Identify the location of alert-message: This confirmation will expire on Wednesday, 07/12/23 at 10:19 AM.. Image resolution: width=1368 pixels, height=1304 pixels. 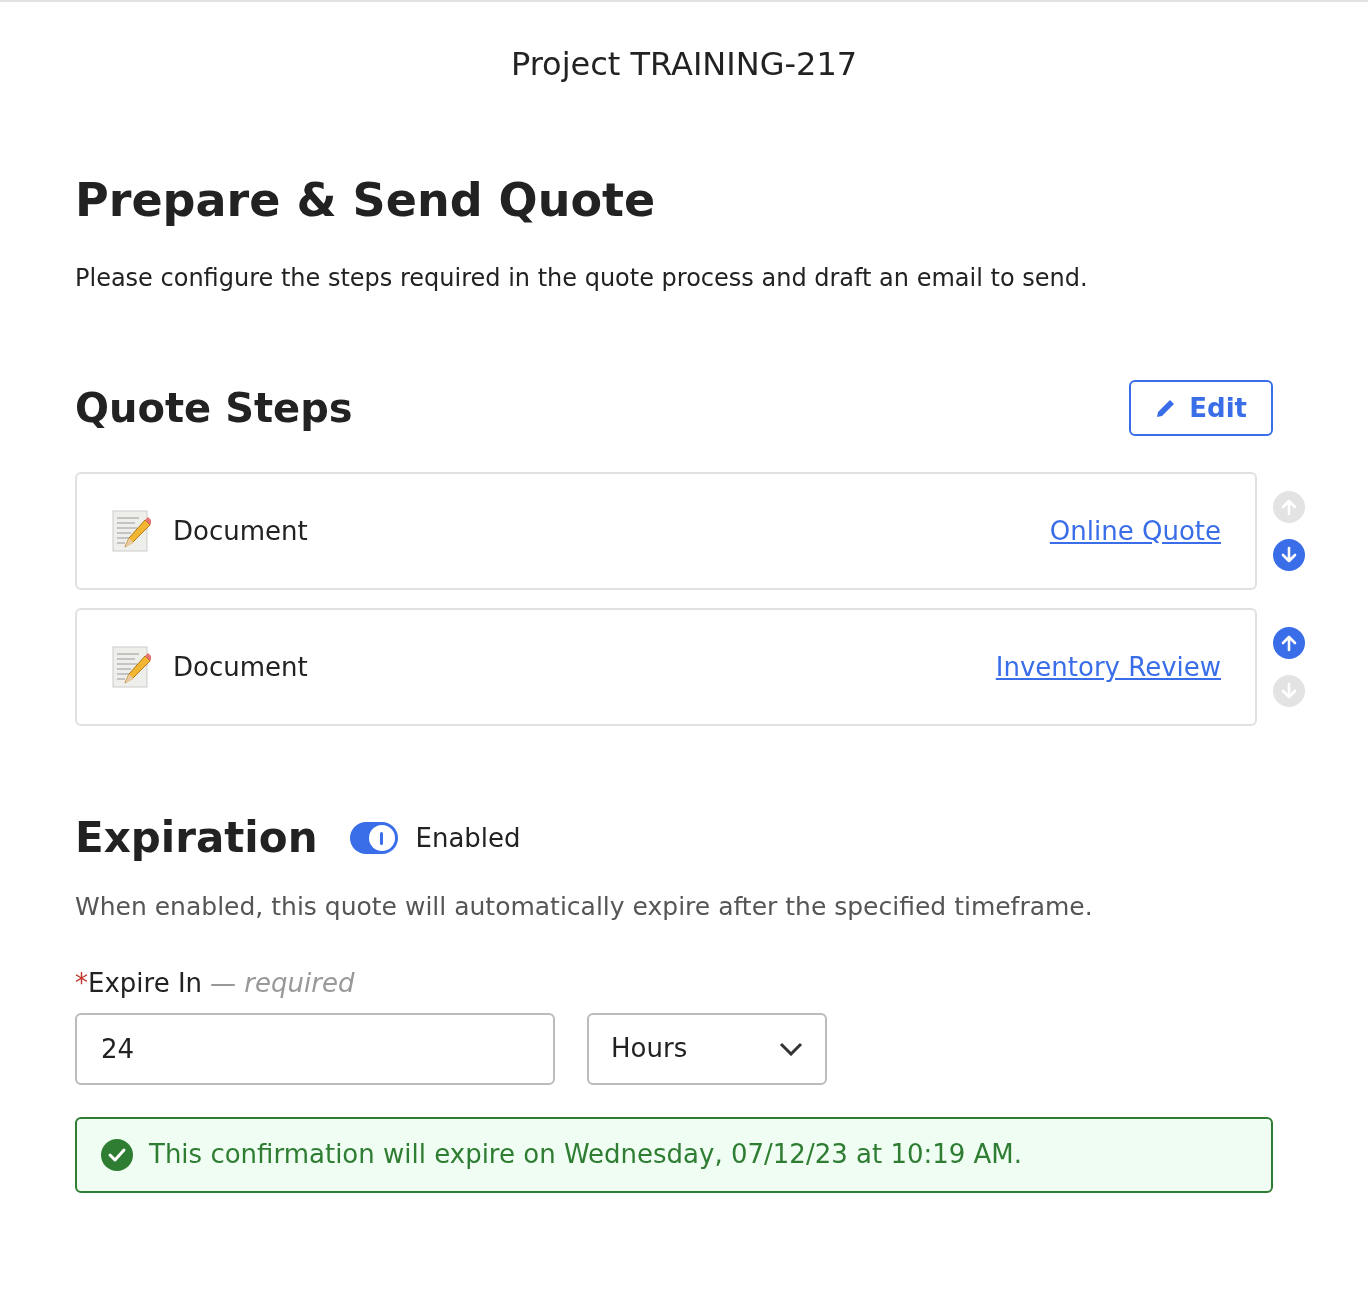
(586, 1154).